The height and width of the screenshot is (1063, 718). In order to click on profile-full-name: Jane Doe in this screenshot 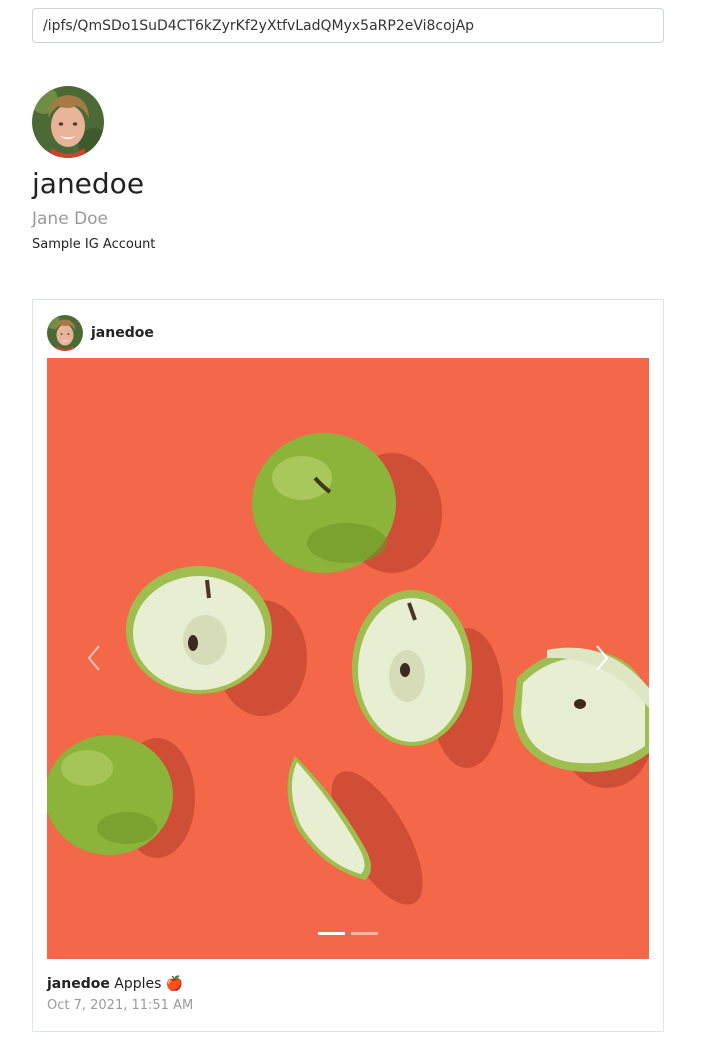, I will do `click(70, 219)`.